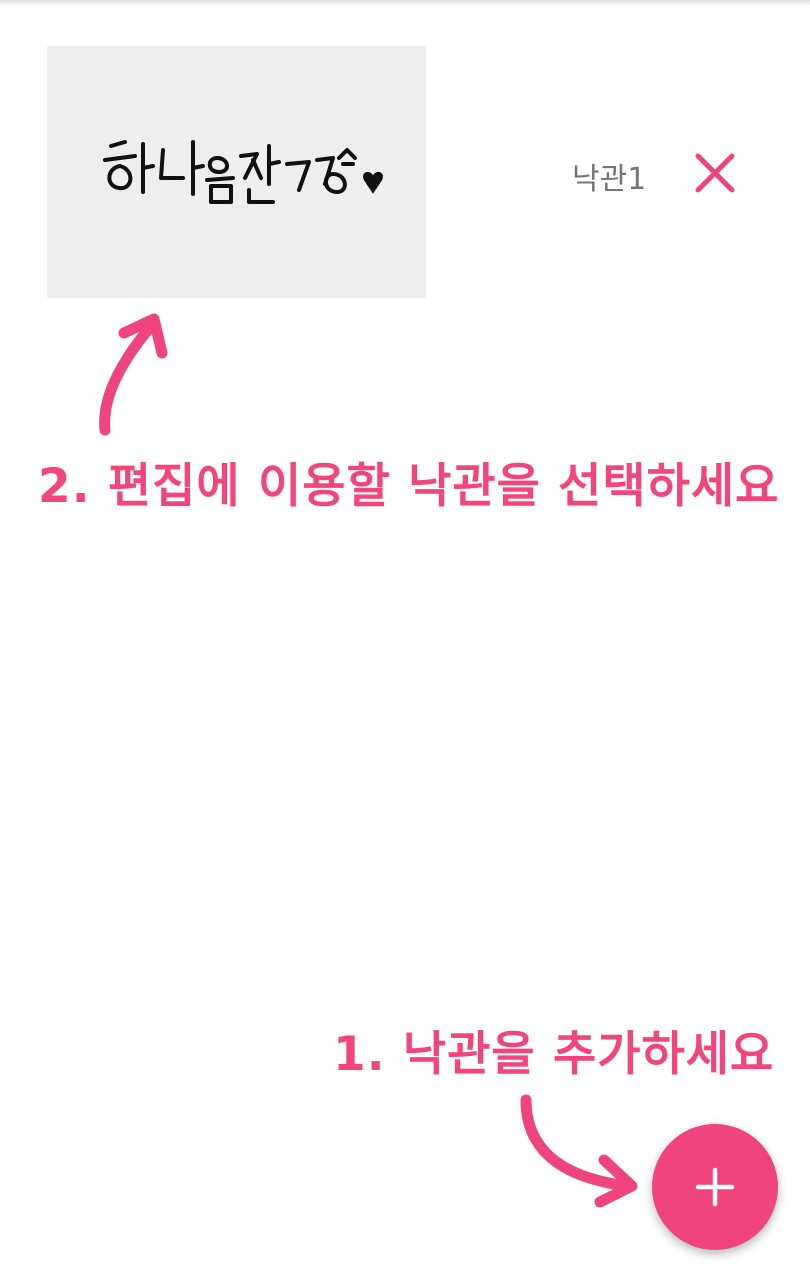 This screenshot has width=810, height=1281. What do you see at coordinates (373, 183) in the screenshot?
I see `heart-icon` at bounding box center [373, 183].